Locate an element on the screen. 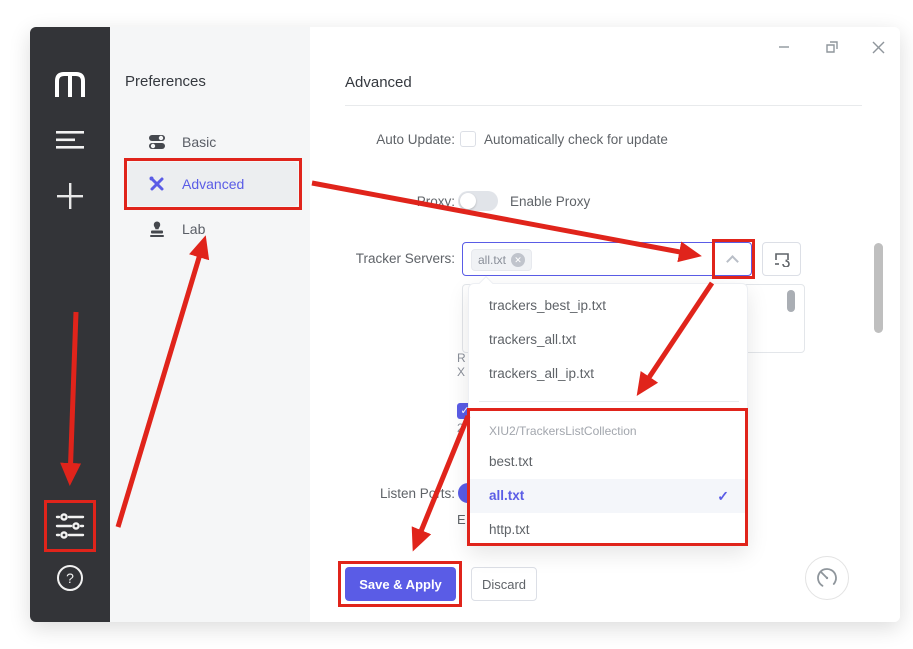 The height and width of the screenshot is (649, 913). selected-tracker-tag: all.txt ✕ is located at coordinates (502, 260).